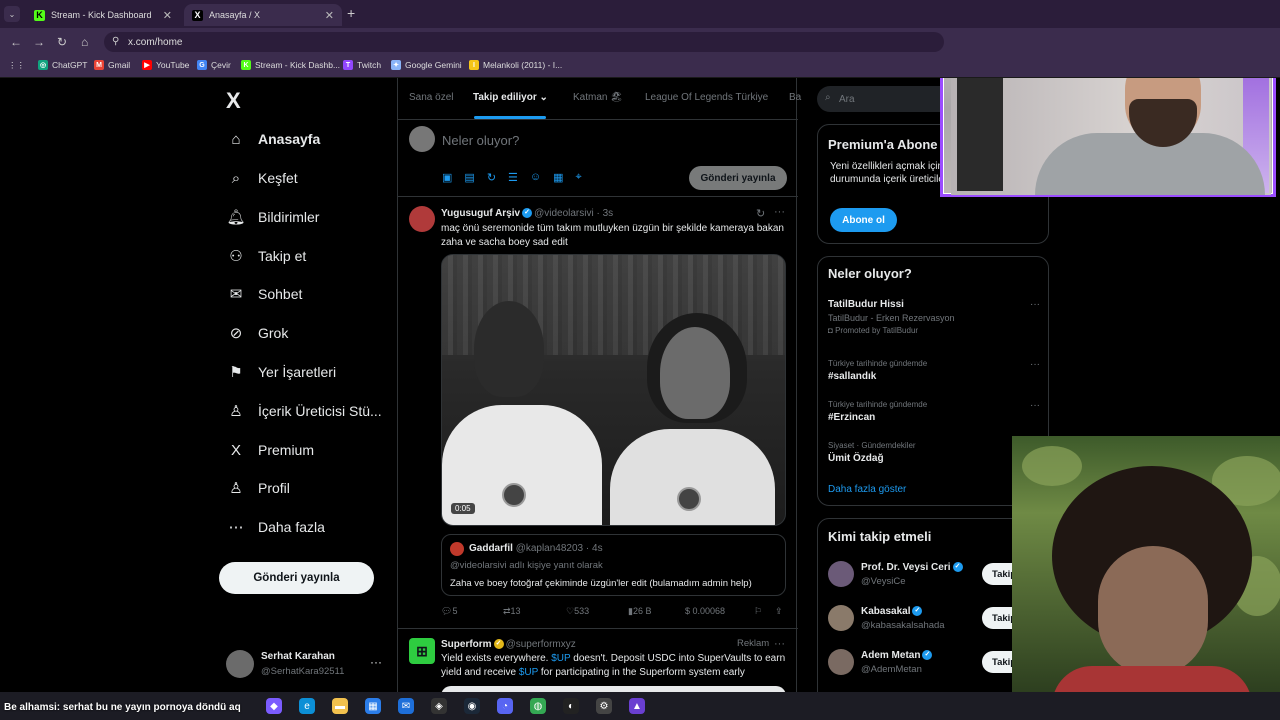 The height and width of the screenshot is (720, 1280). What do you see at coordinates (266, 256) in the screenshot?
I see `sidebar-item: ⚇ Takip et` at bounding box center [266, 256].